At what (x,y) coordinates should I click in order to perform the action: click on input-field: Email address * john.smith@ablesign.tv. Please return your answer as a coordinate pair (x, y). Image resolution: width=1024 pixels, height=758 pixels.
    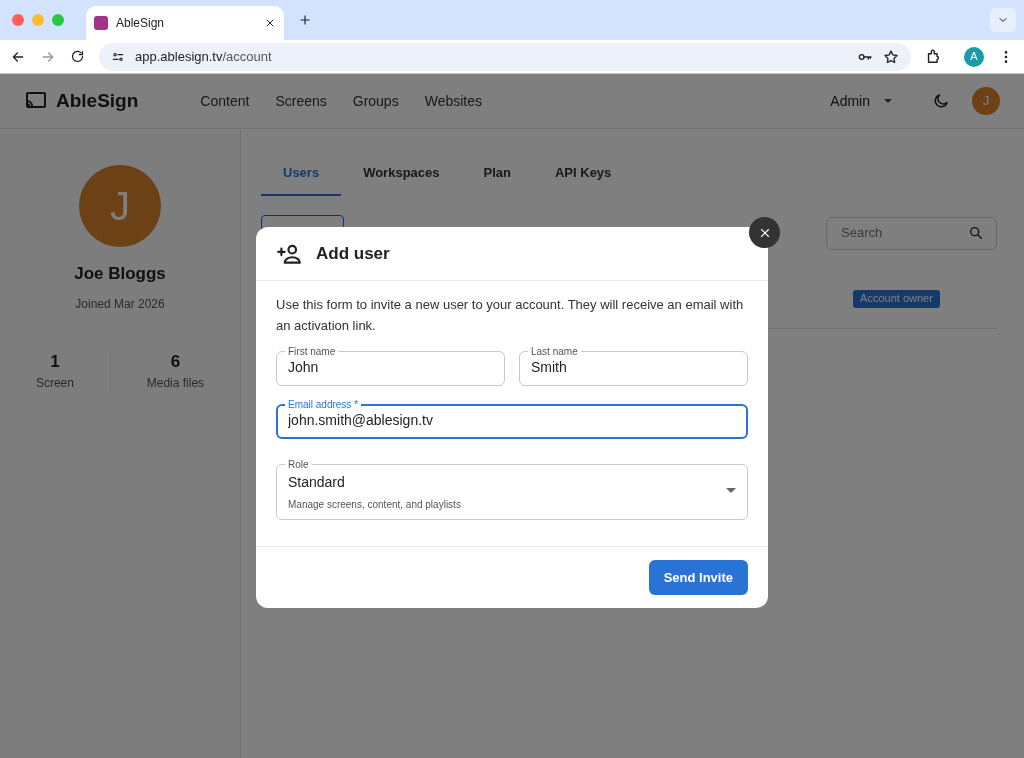
    Looking at the image, I should click on (512, 419).